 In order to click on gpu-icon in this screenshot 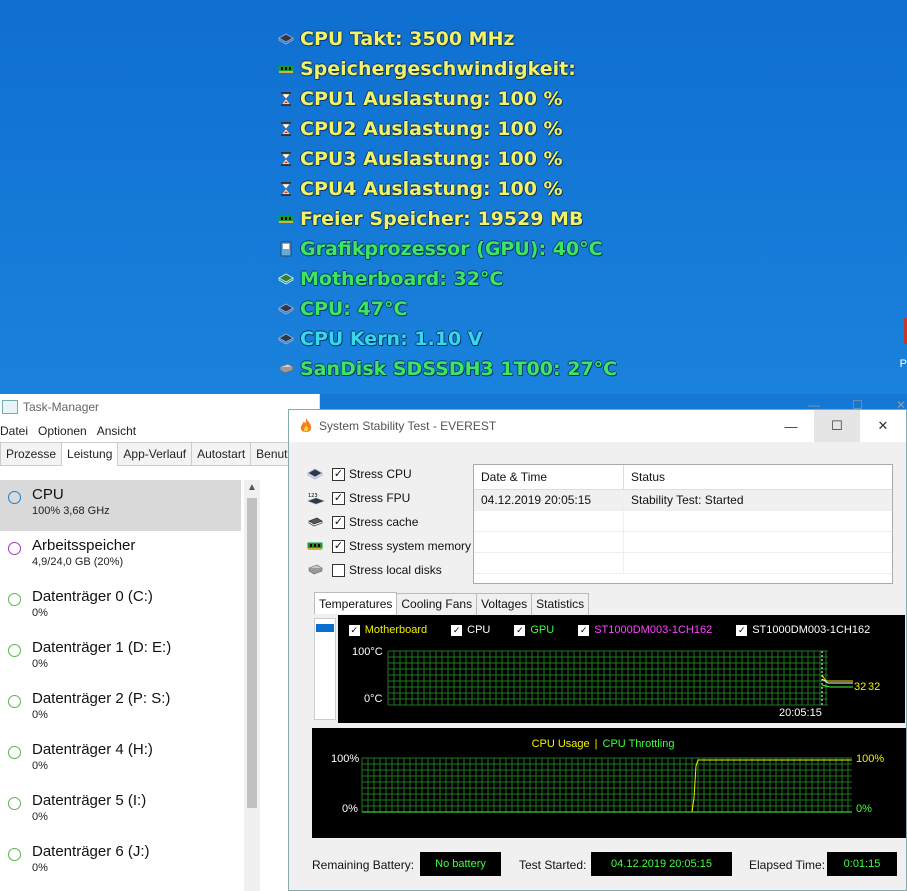, I will do `click(286, 249)`.